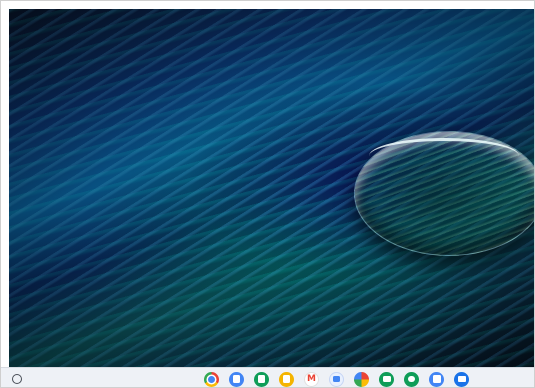 The image size is (535, 388). I want to click on chat-icon-glyph, so click(411, 379).